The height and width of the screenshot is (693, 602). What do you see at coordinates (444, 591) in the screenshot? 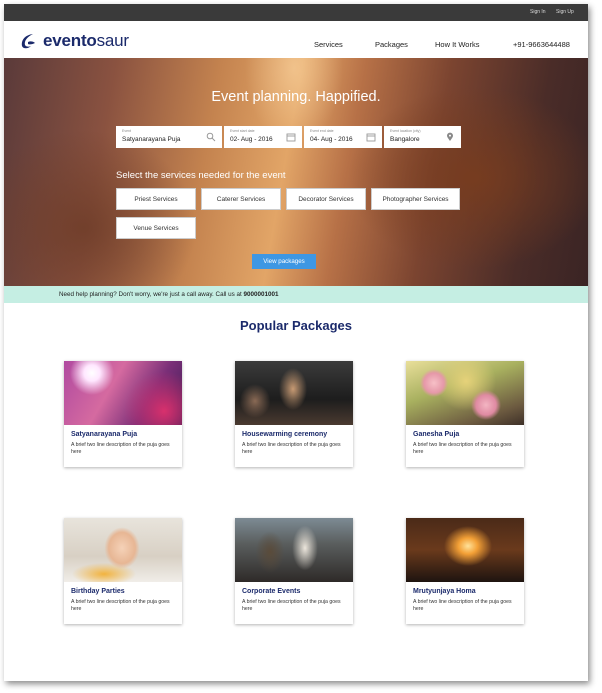
I see `package-name: Mrutyunjaya Homa` at bounding box center [444, 591].